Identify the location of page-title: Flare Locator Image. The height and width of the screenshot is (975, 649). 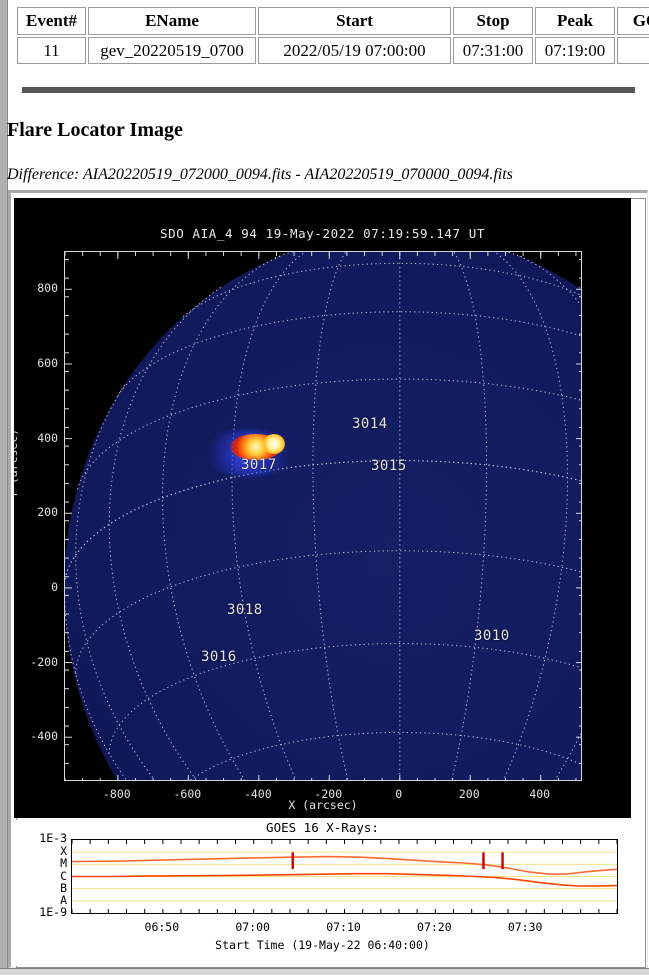
(95, 130).